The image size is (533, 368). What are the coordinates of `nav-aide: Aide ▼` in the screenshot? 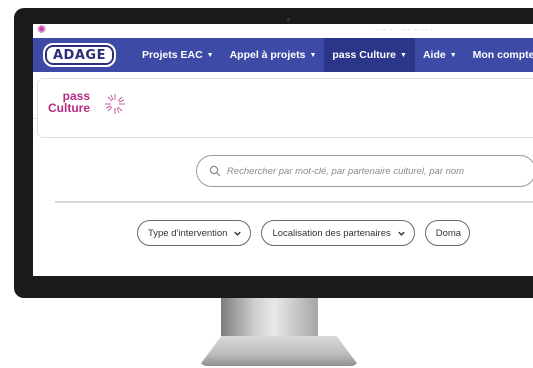 It's located at (440, 55).